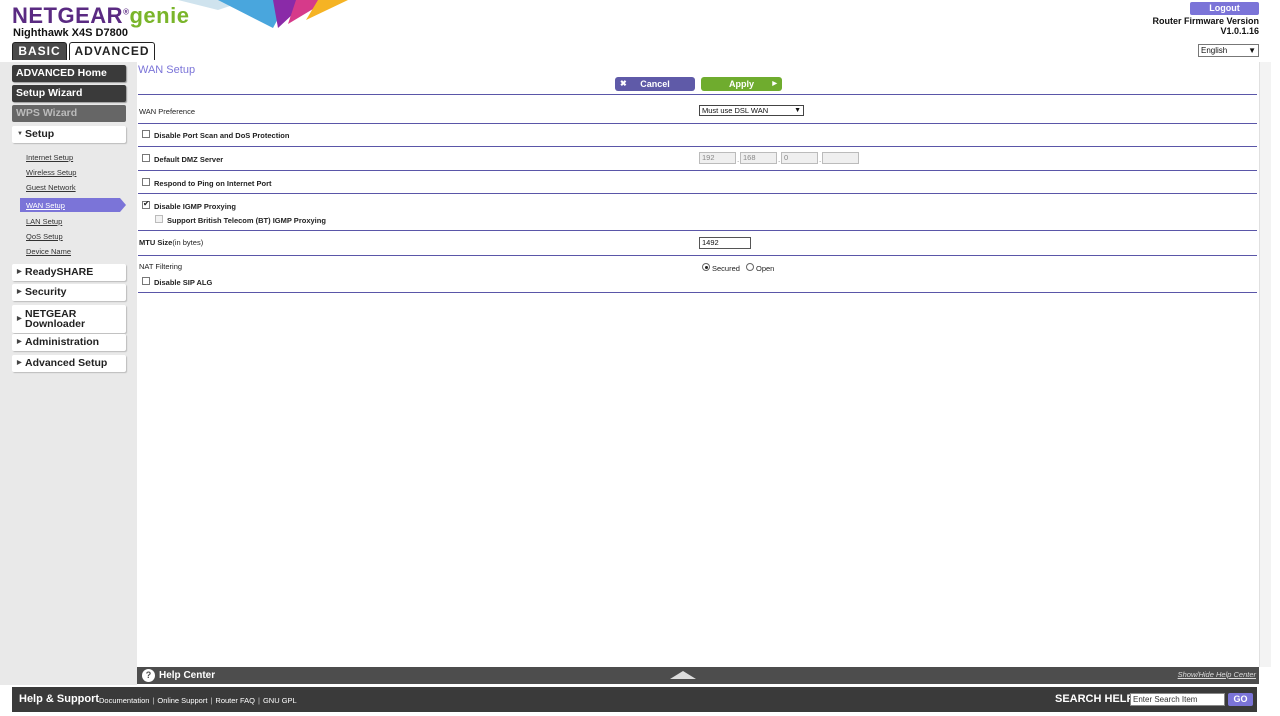  What do you see at coordinates (1240, 699) in the screenshot?
I see `search-go-button: GO` at bounding box center [1240, 699].